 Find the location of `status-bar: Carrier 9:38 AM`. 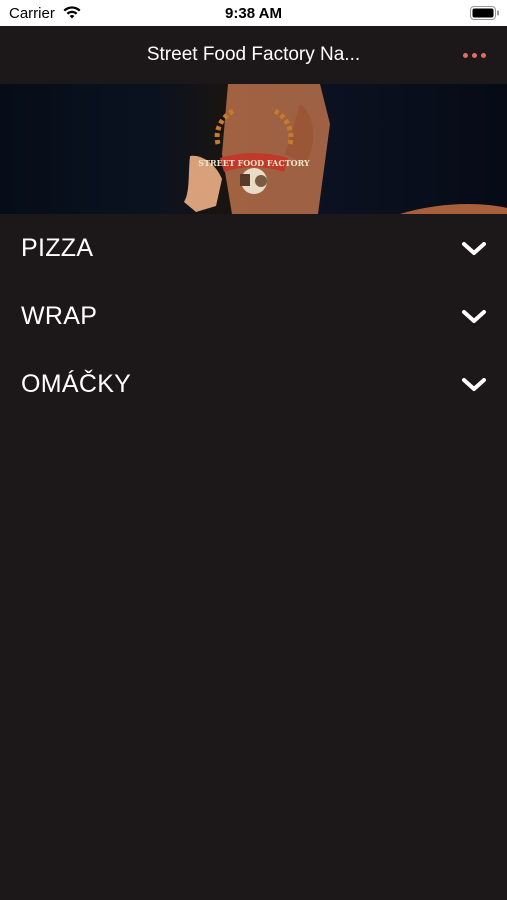

status-bar: Carrier 9:38 AM is located at coordinates (253, 13).